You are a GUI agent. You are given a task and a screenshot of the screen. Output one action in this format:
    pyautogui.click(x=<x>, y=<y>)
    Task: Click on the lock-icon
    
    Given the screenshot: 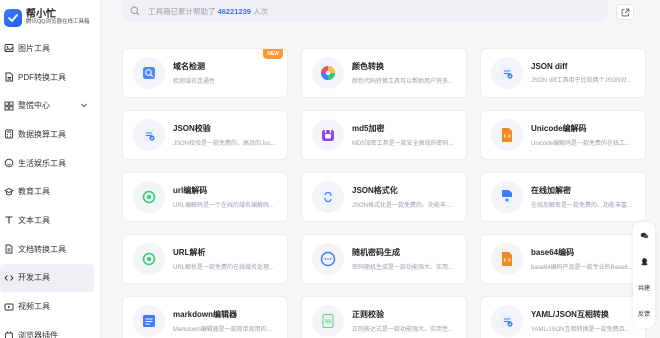 What is the action you would take?
    pyautogui.click(x=328, y=135)
    